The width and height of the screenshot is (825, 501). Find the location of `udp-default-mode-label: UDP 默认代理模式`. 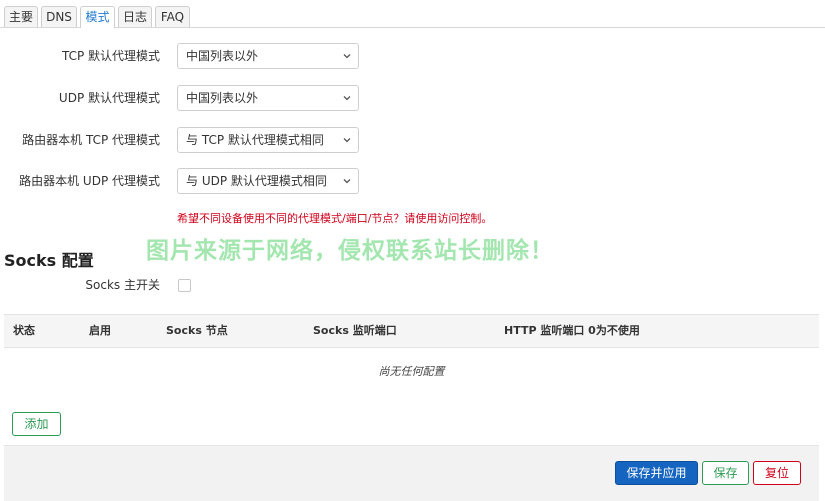

udp-default-mode-label: UDP 默认代理模式 is located at coordinates (109, 98).